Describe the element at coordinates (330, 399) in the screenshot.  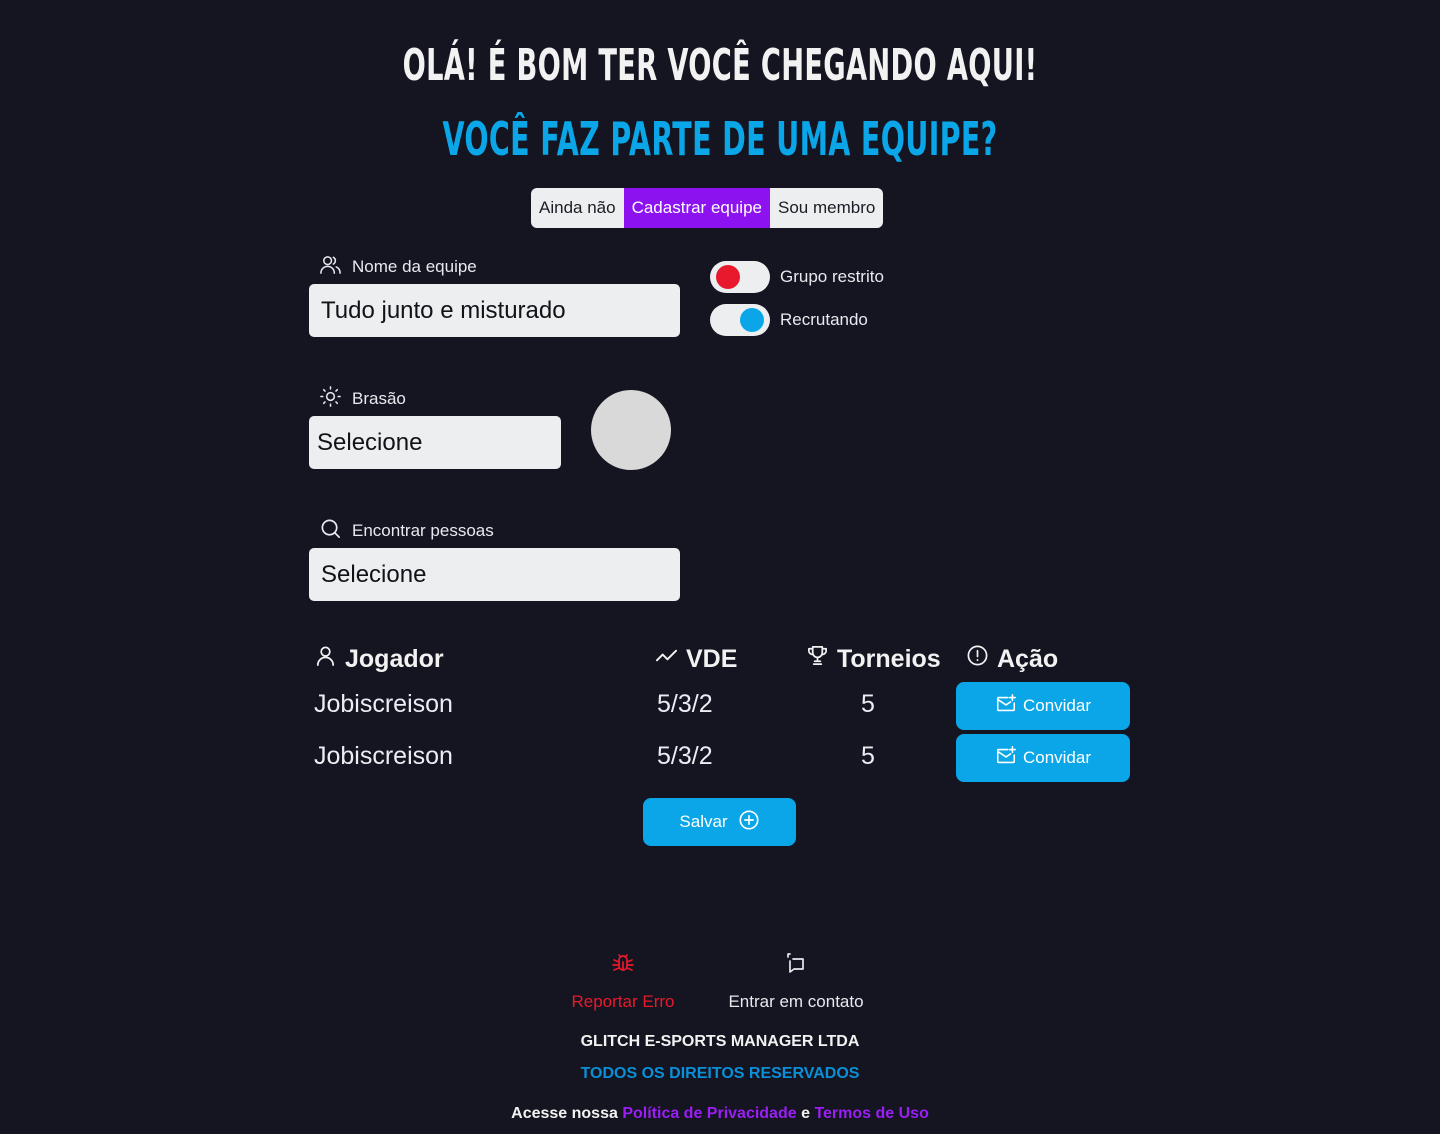
I see `sun-icon` at that location.